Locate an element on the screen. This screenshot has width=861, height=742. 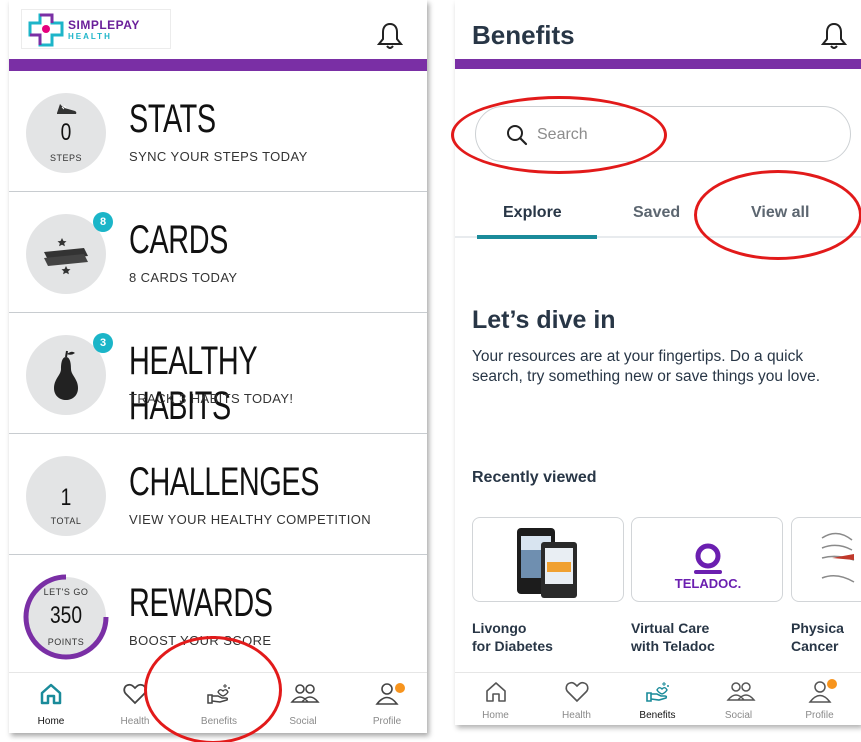
stats-row: 0 STEPS STATS SYNC YOUR STEPS TODAY is located at coordinates (218, 131).